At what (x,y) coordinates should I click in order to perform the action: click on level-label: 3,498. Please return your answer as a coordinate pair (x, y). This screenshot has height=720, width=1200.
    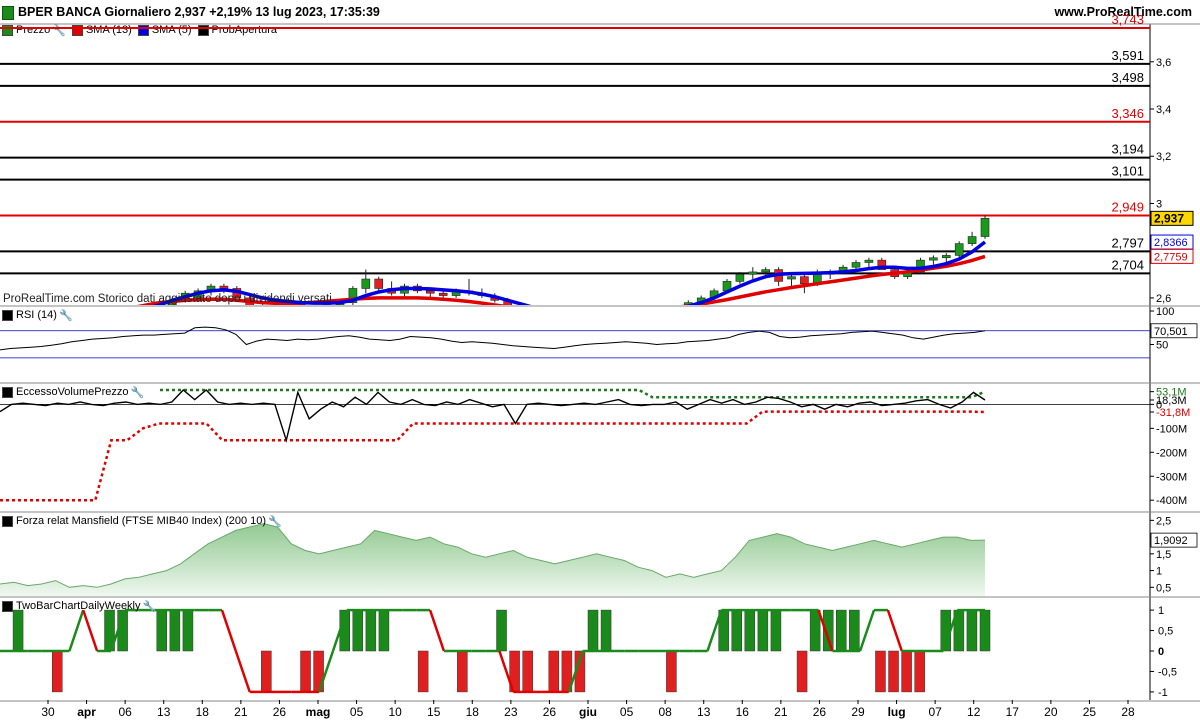
    Looking at the image, I should click on (1127, 77).